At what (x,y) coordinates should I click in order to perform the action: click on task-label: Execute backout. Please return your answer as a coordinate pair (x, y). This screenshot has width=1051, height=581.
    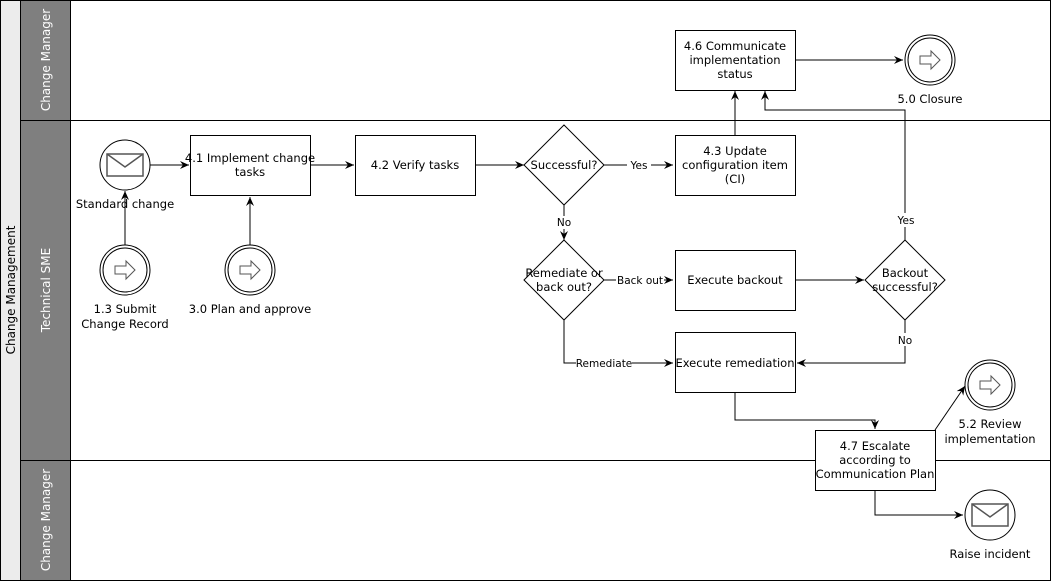
    Looking at the image, I should click on (735, 280).